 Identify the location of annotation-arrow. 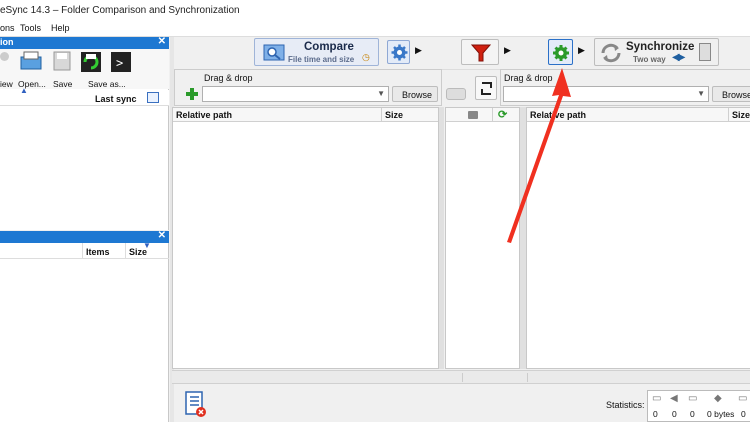
(539, 155).